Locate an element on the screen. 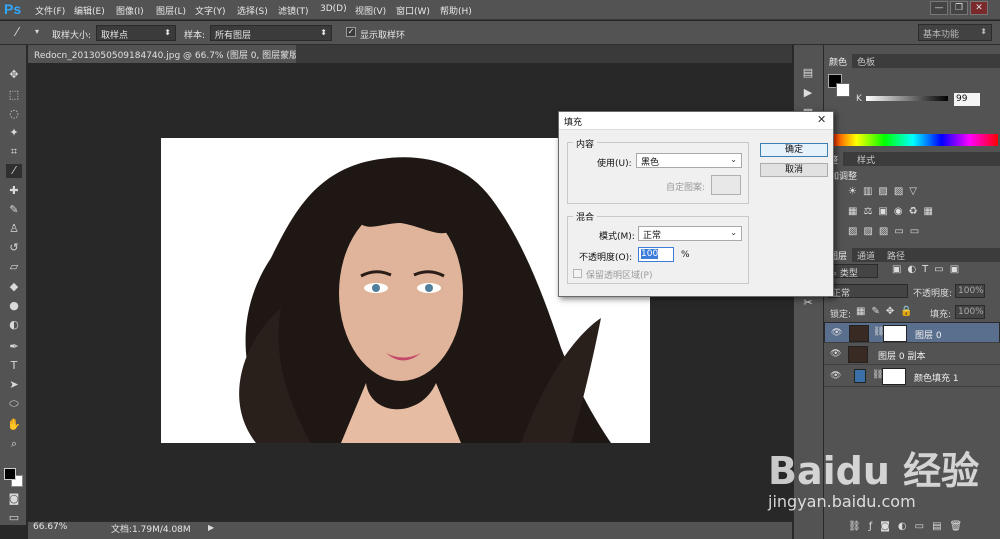 The height and width of the screenshot is (539, 1000). tab-styles: 样式 is located at coordinates (866, 159).